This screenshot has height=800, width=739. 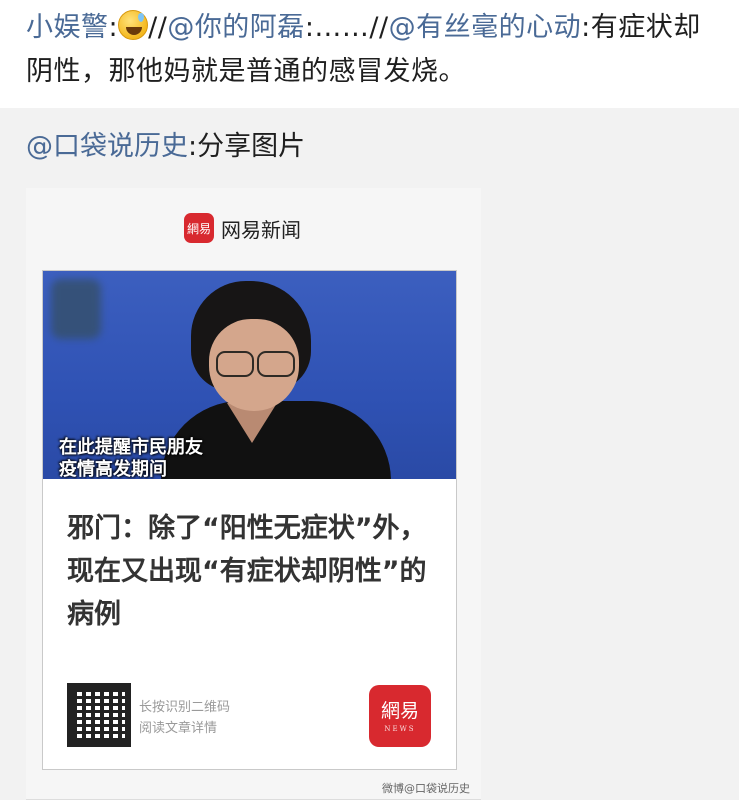 What do you see at coordinates (178, 728) in the screenshot?
I see `qr-hint-line: 阅读文章详情` at bounding box center [178, 728].